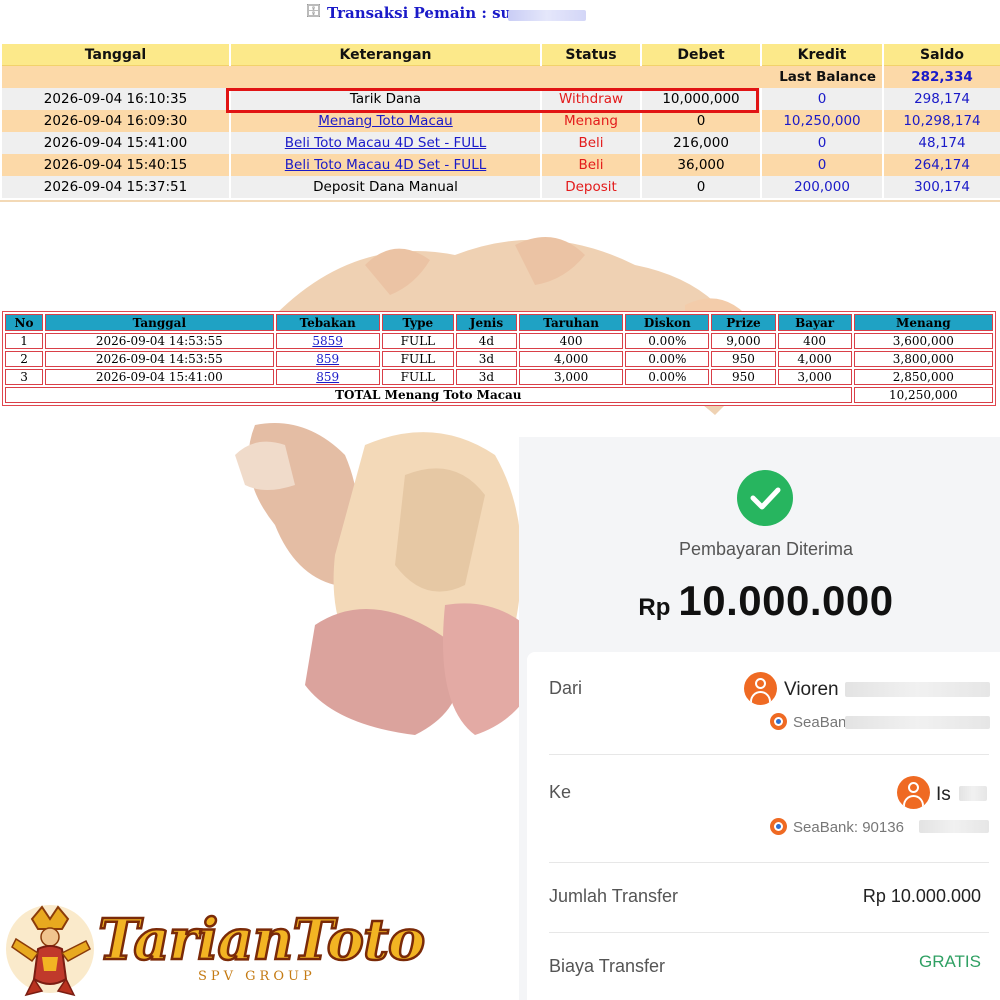 This screenshot has width=1000, height=1000. What do you see at coordinates (942, 165) in the screenshot?
I see `tx-saldo: 264,174` at bounding box center [942, 165].